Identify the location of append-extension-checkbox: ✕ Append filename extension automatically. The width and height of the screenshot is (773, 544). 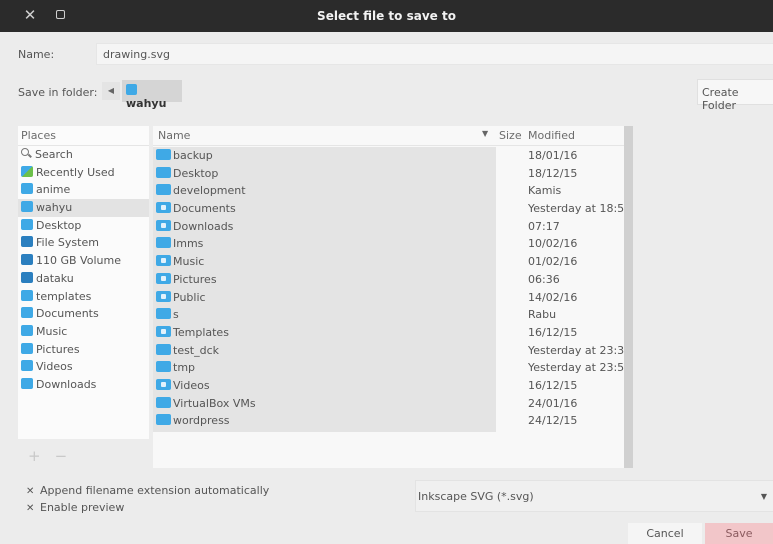
(147, 490).